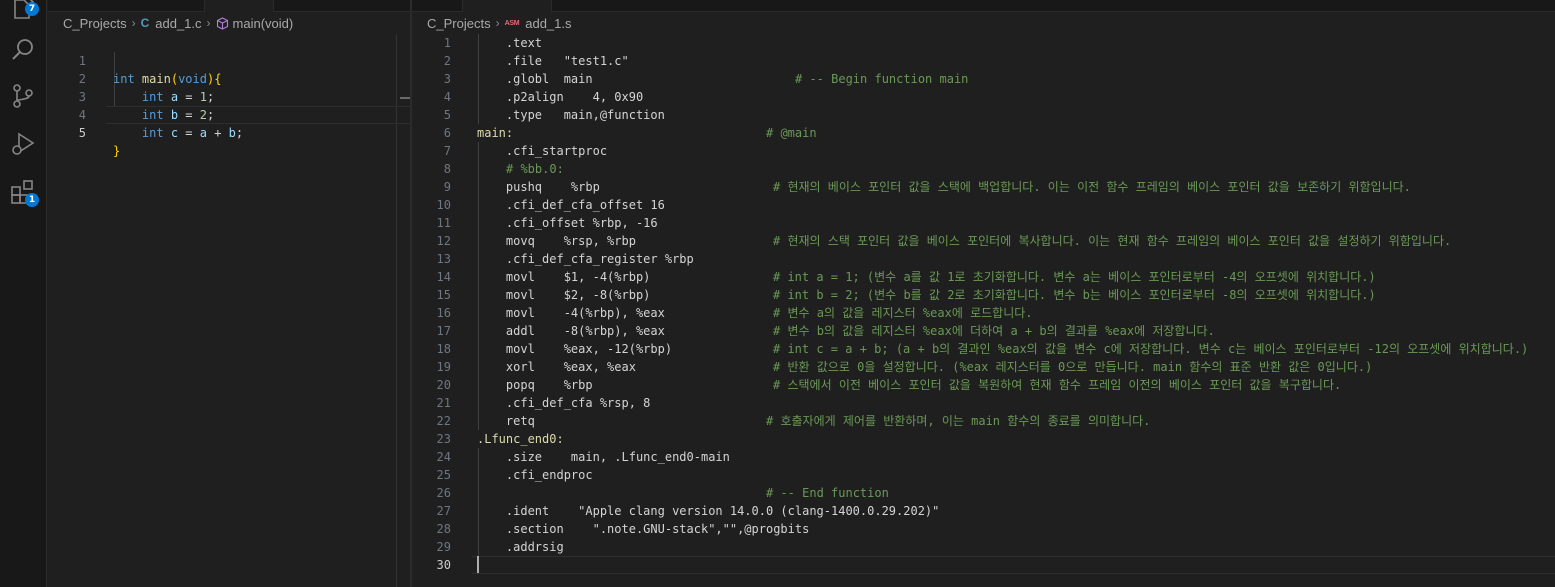 The height and width of the screenshot is (587, 1555). Describe the element at coordinates (643, 529) in the screenshot. I see `asm-code: .section ".note.GNU-stack","",@progbits` at that location.